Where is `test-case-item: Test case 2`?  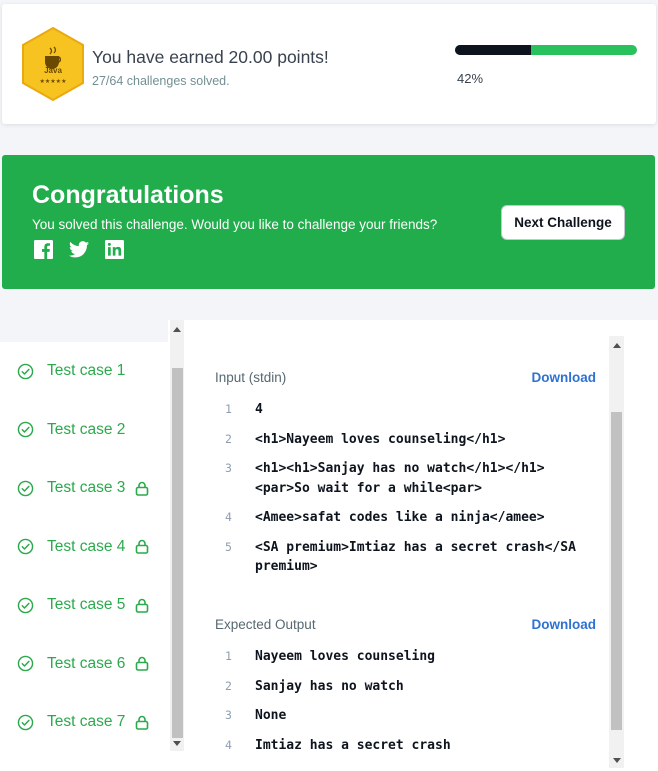 test-case-item: Test case 2 is located at coordinates (84, 430).